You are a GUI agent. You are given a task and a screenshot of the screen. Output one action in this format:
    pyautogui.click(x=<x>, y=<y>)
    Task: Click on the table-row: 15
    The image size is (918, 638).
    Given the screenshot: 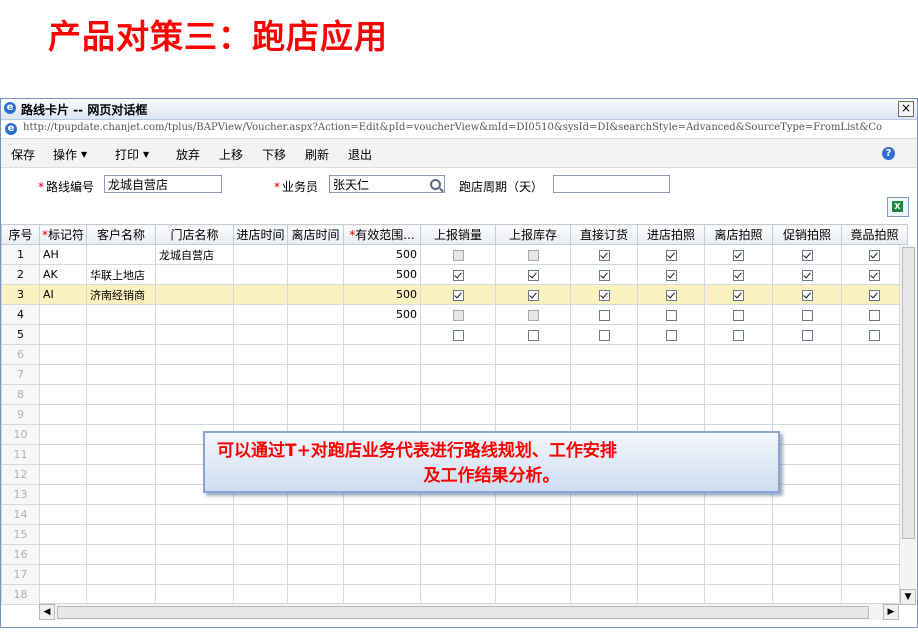 What is the action you would take?
    pyautogui.click(x=455, y=534)
    